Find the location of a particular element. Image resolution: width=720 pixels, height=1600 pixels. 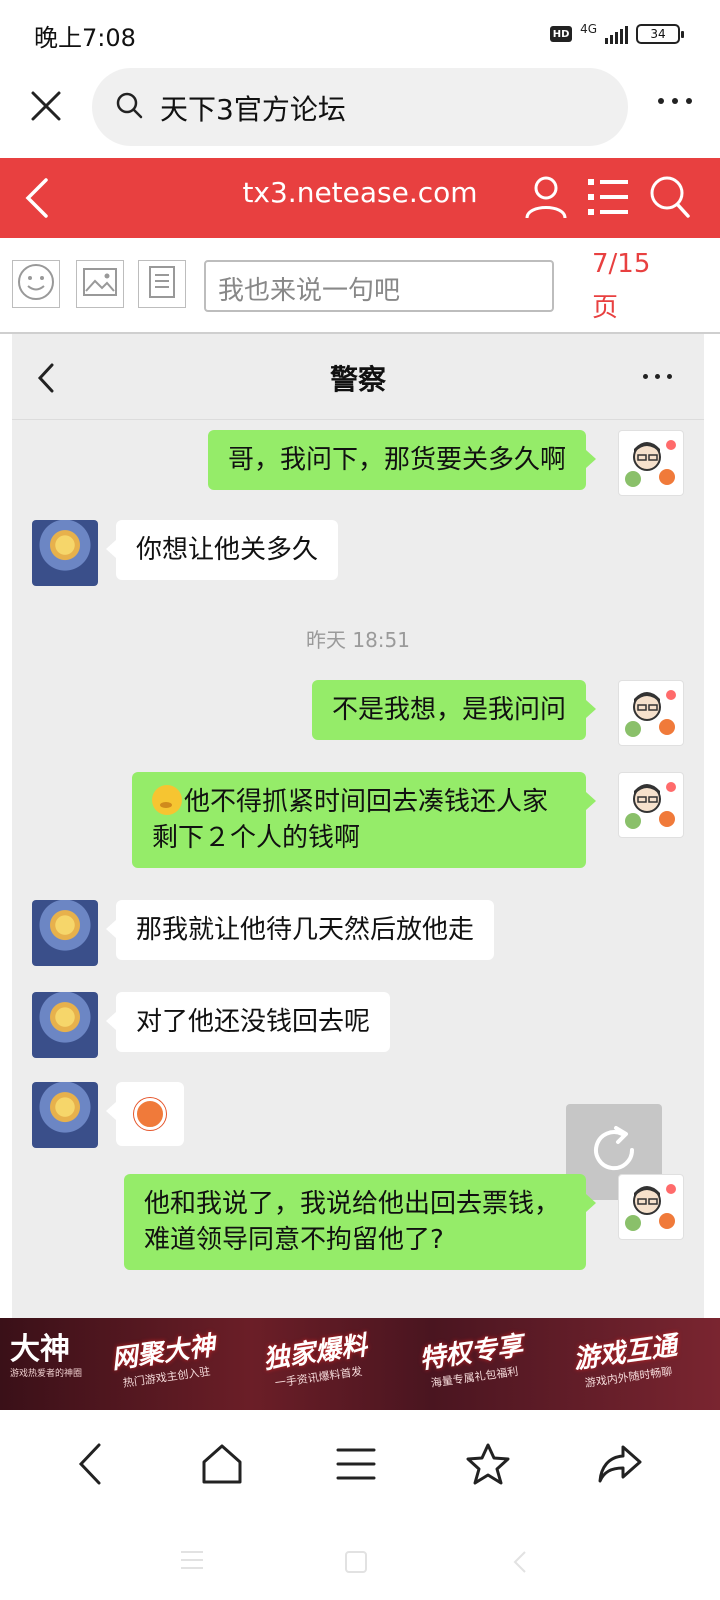

address-text: 天下3官方论坛 is located at coordinates (253, 109).